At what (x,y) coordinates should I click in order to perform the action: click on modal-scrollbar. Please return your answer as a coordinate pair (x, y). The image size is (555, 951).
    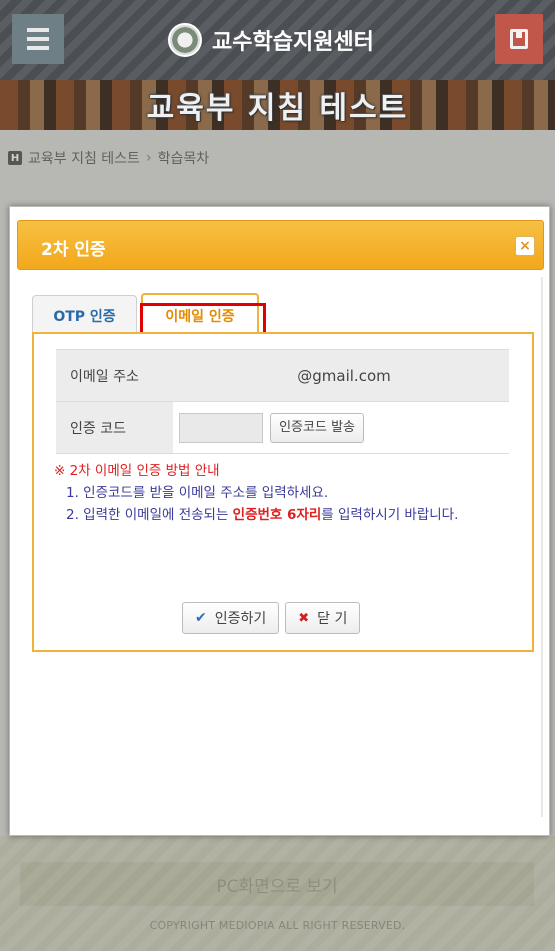
    Looking at the image, I should click on (542, 547).